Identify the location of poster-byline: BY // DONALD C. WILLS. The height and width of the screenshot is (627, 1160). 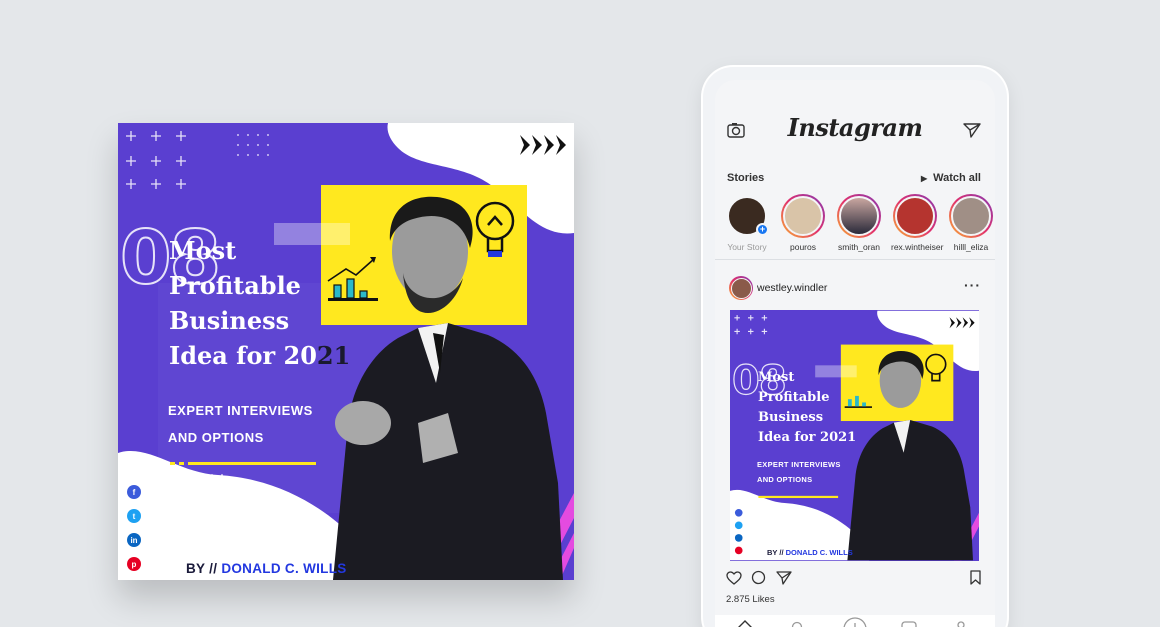
(266, 568).